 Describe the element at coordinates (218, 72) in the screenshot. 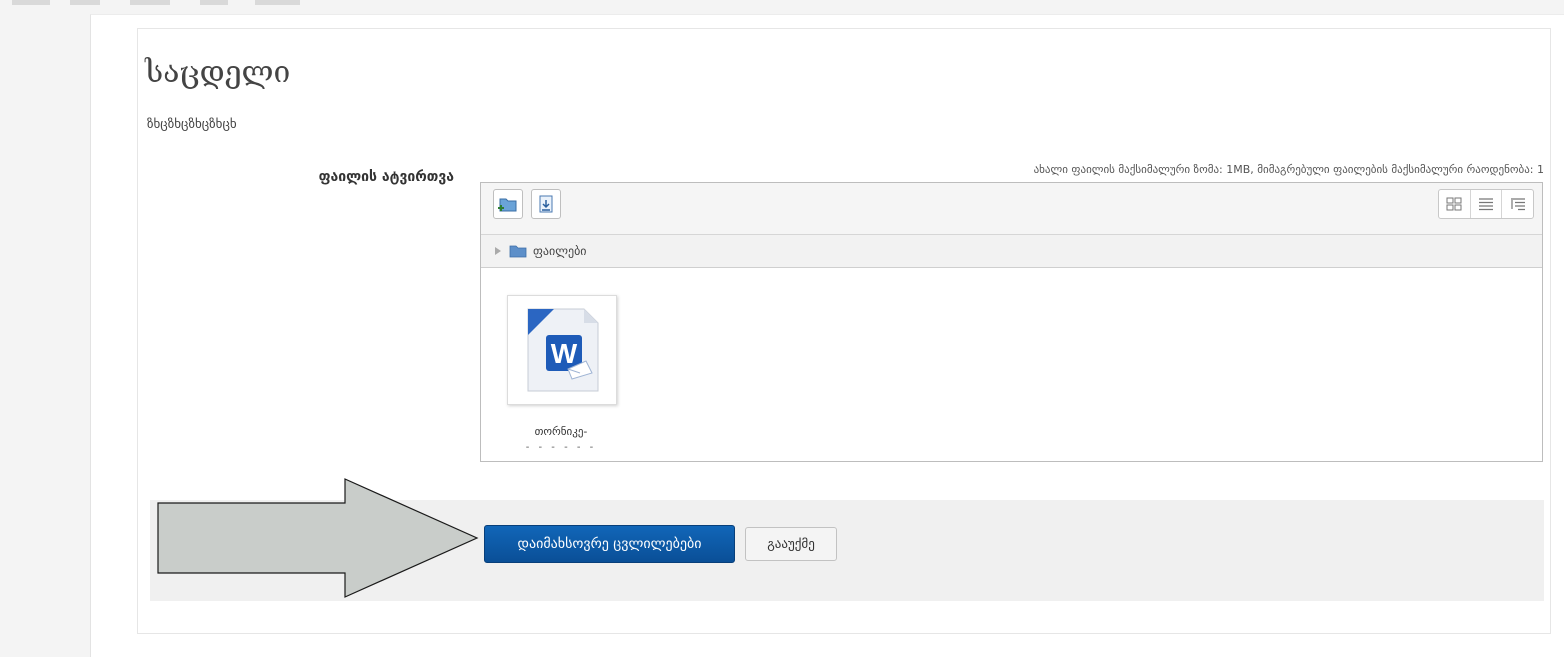

I see `page-title: საცდელი` at that location.